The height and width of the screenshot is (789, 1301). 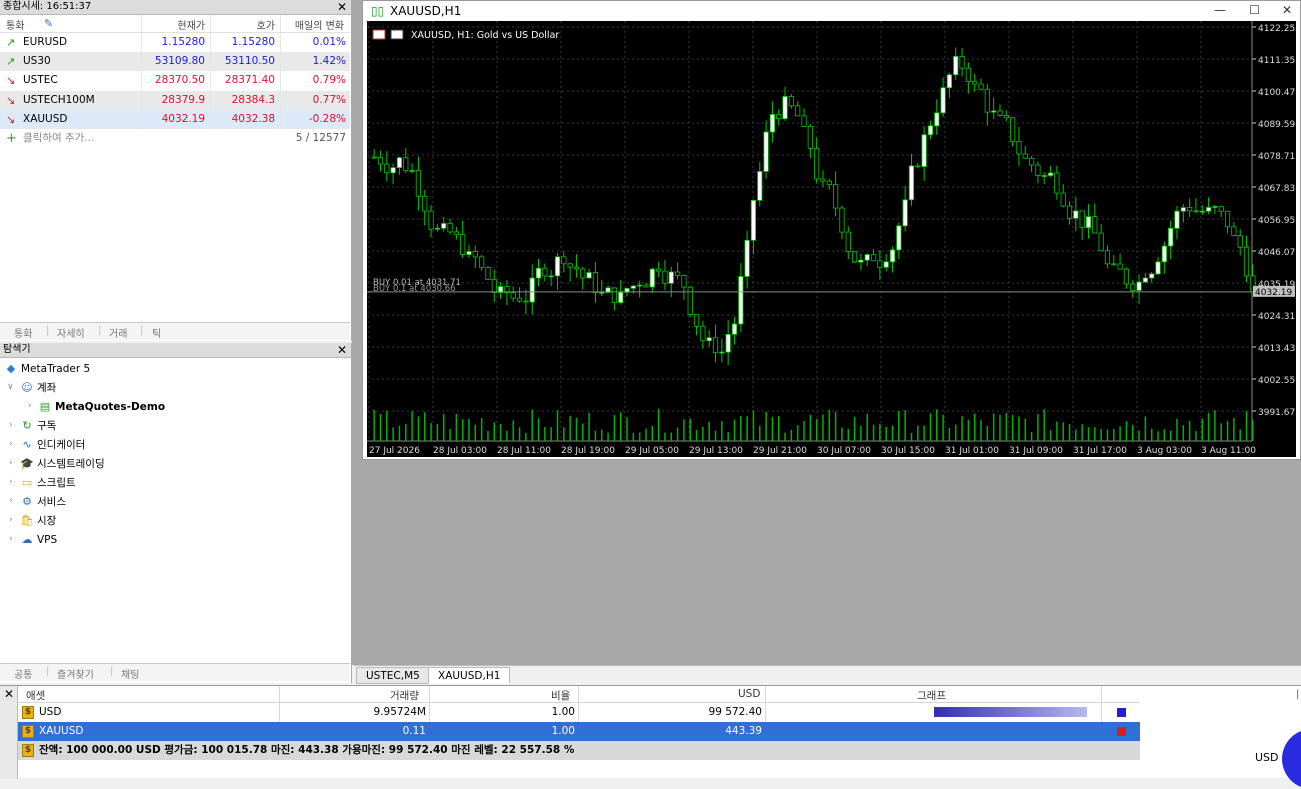 I want to click on symbol-row: ↗ EURUSD 1.15280 1.15280 0.01%, so click(x=175, y=42).